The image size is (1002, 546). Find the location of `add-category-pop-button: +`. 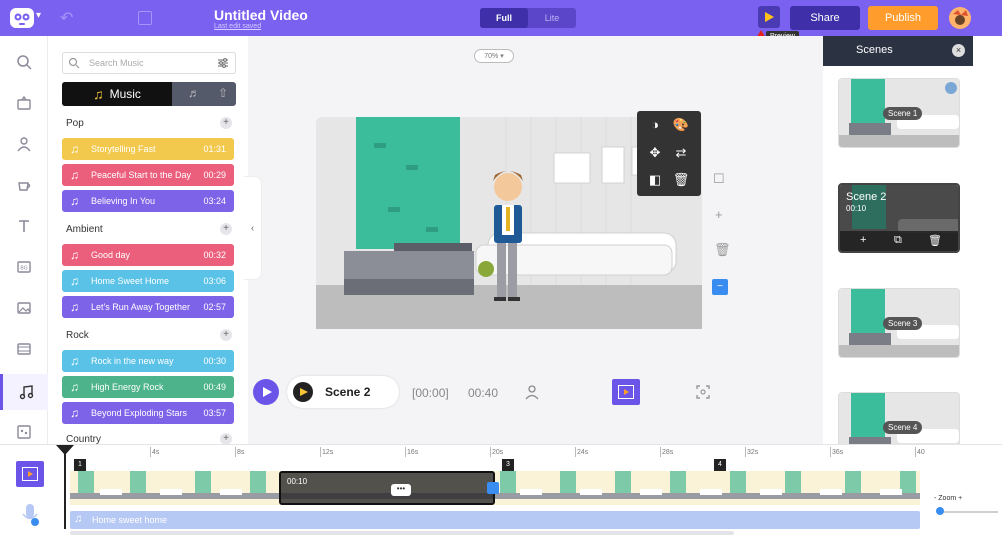

add-category-pop-button: + is located at coordinates (226, 123).